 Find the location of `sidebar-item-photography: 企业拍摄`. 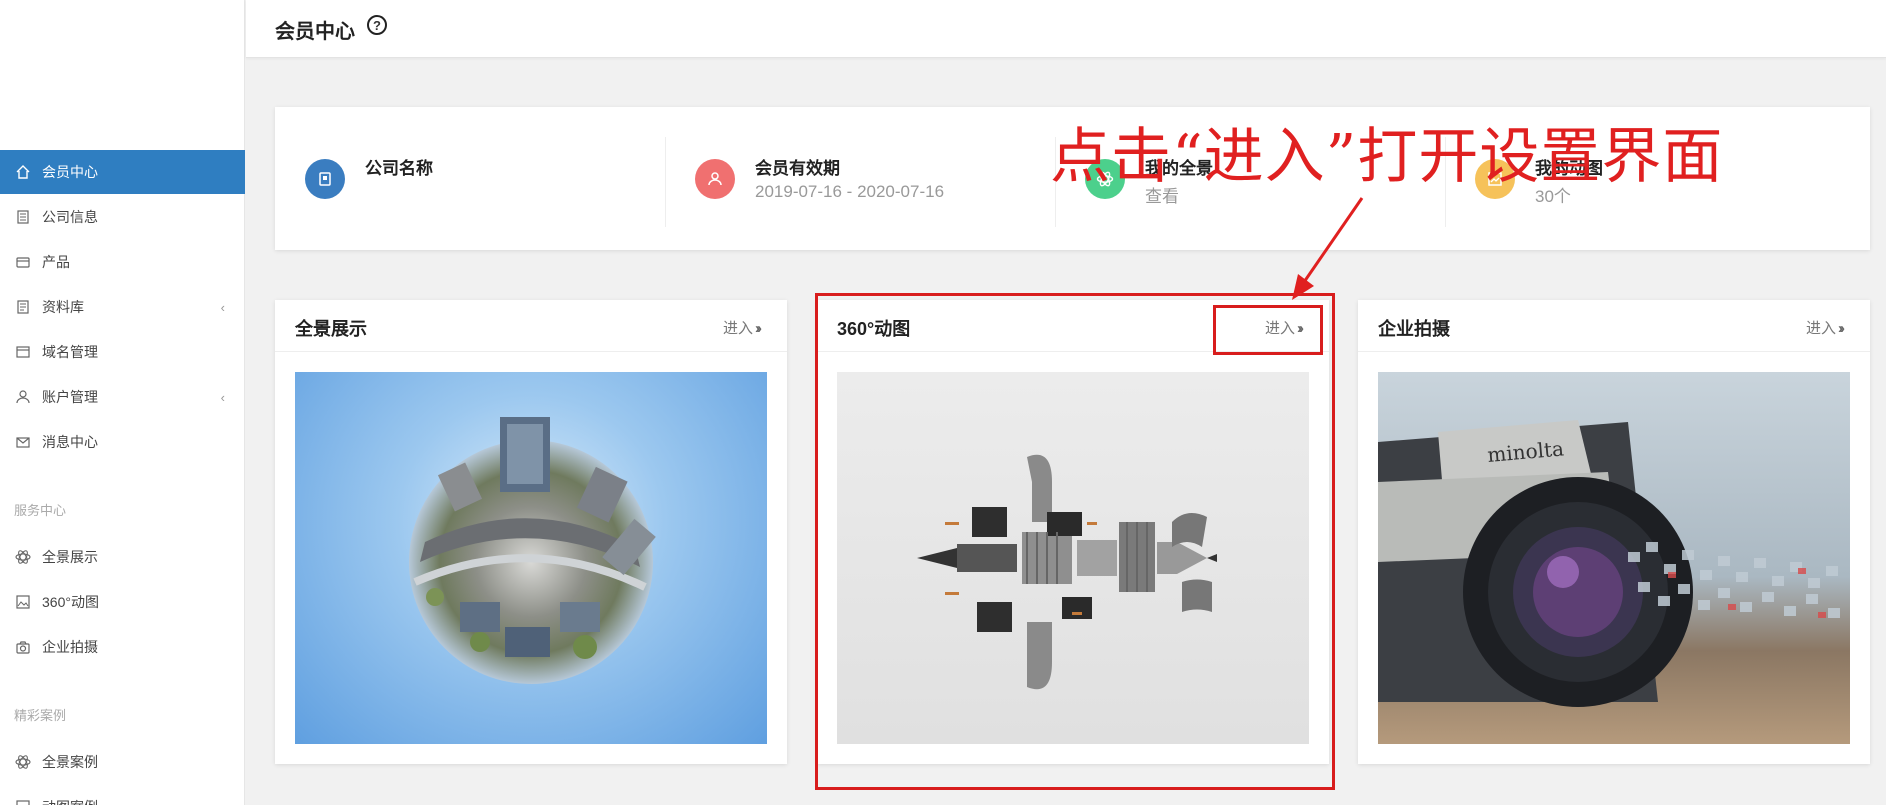

sidebar-item-photography: 企业拍摄 is located at coordinates (122, 647).